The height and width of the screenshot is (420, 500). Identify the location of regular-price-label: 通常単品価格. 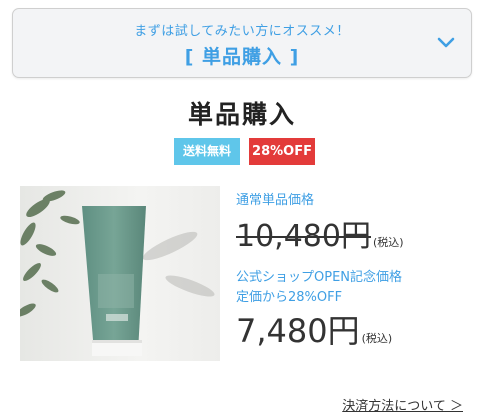
(275, 200).